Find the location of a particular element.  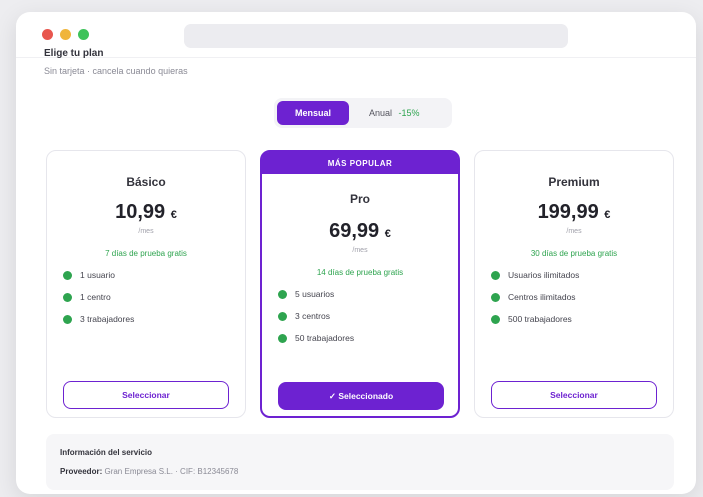

feature-item: 500 trabajadores is located at coordinates (582, 319).